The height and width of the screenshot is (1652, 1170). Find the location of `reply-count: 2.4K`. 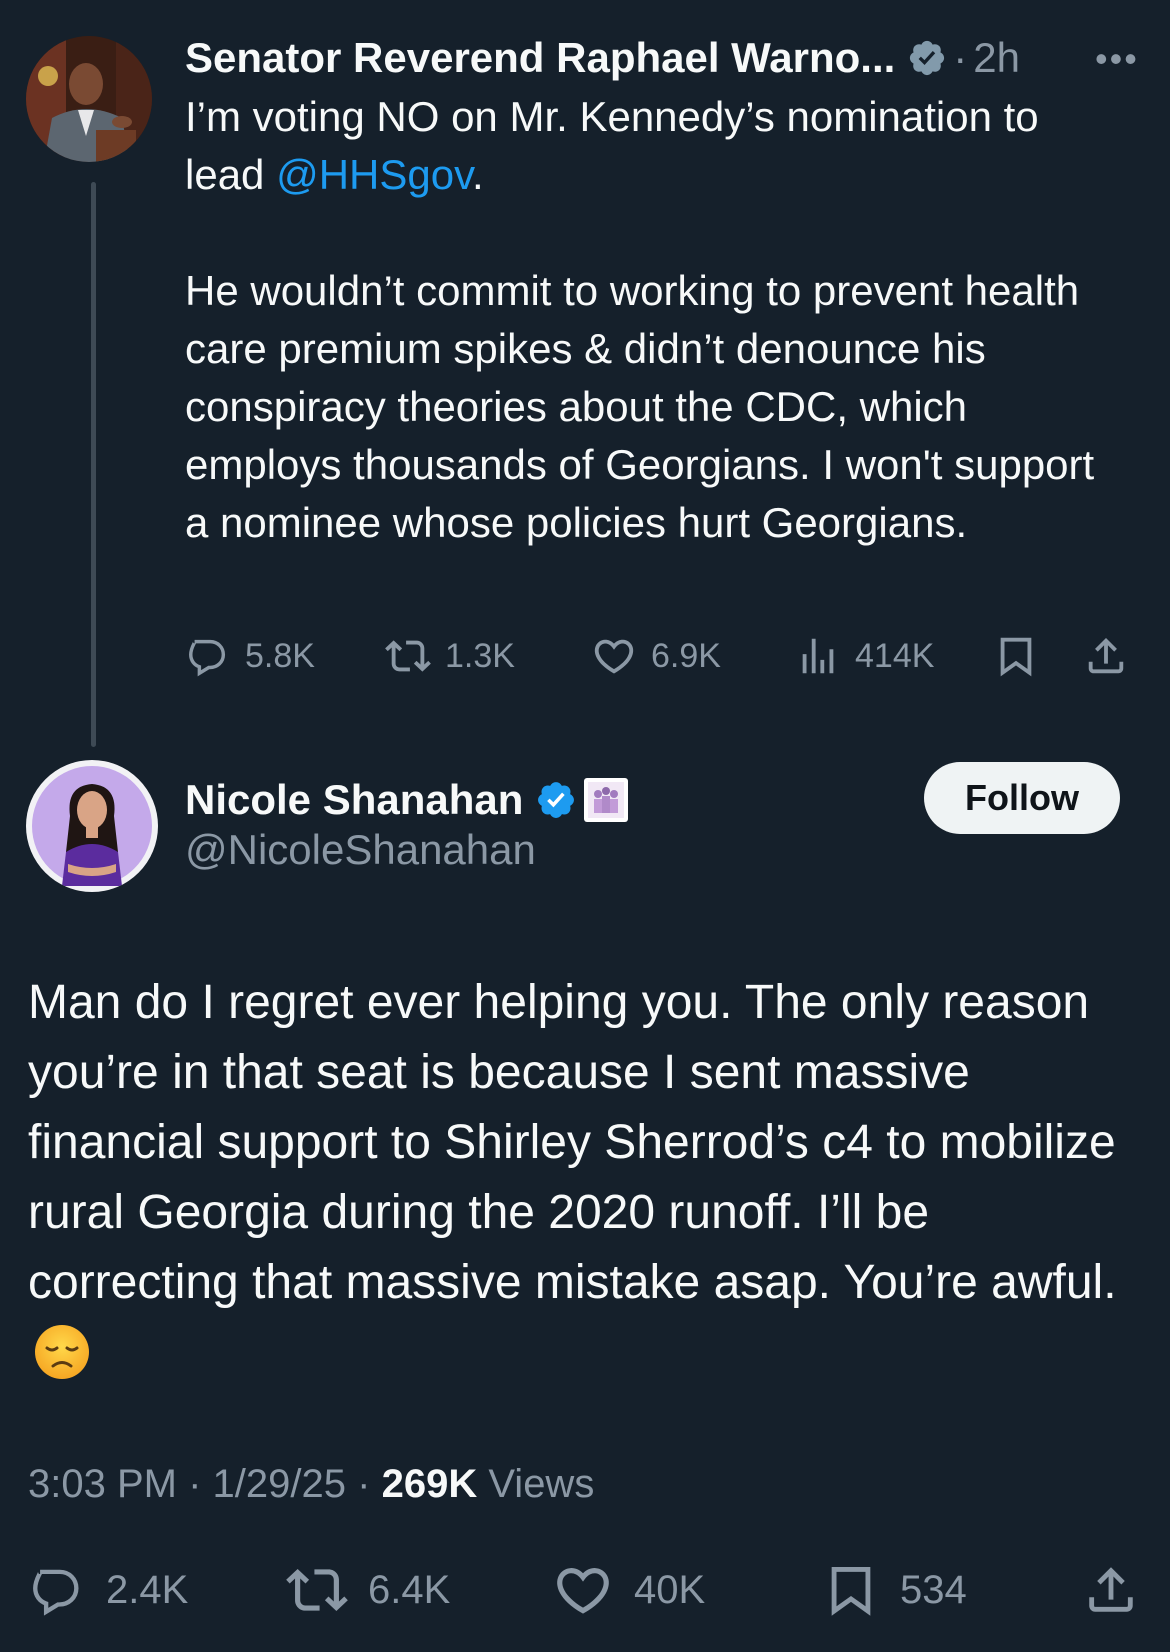

reply-count: 2.4K is located at coordinates (147, 1589).